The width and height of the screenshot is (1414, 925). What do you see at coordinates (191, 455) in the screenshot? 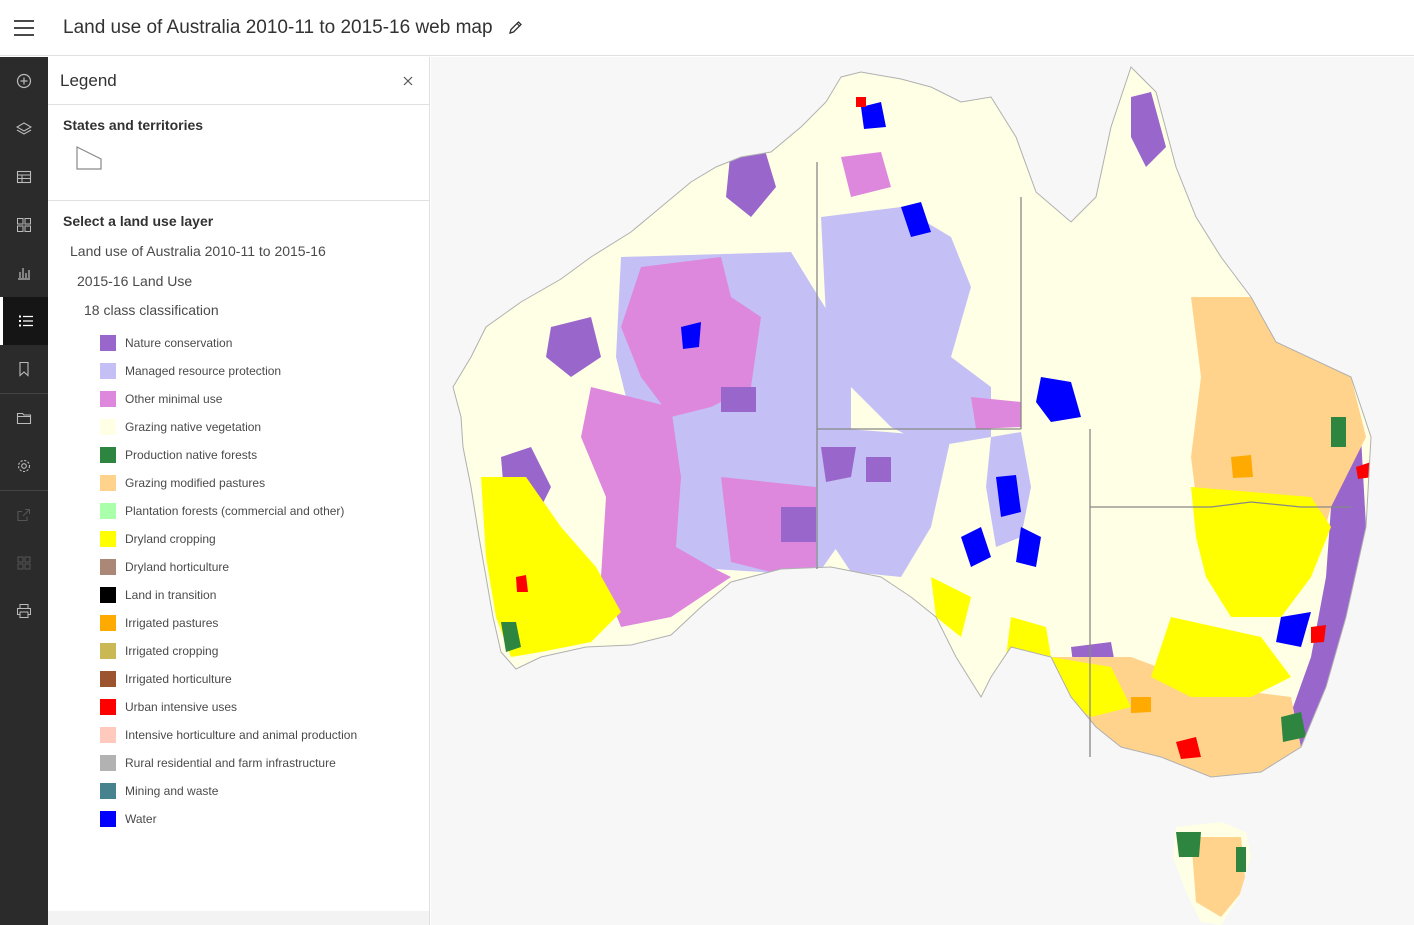
I see `legend-item-label: Production native forests` at bounding box center [191, 455].